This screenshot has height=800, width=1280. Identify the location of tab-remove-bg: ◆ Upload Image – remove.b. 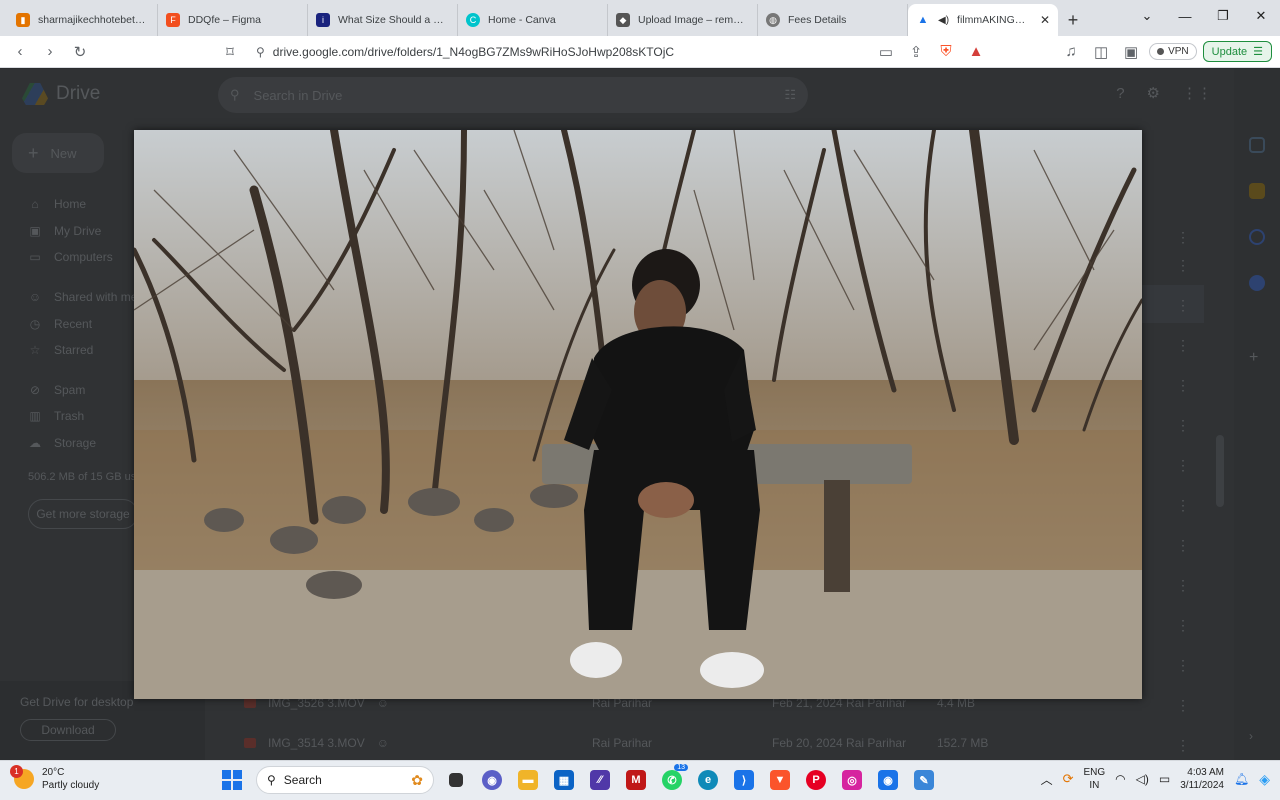
(683, 20).